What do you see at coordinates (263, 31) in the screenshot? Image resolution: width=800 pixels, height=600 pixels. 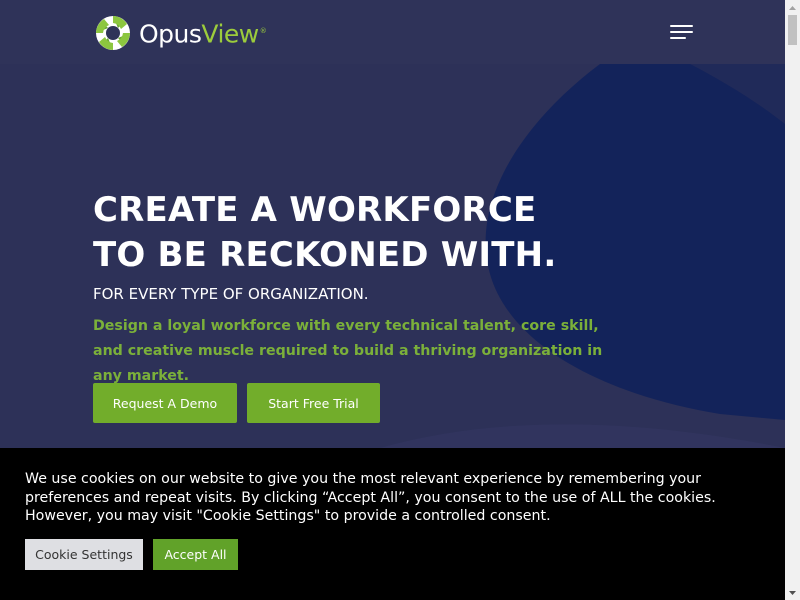 I see `registered-mark: ®` at bounding box center [263, 31].